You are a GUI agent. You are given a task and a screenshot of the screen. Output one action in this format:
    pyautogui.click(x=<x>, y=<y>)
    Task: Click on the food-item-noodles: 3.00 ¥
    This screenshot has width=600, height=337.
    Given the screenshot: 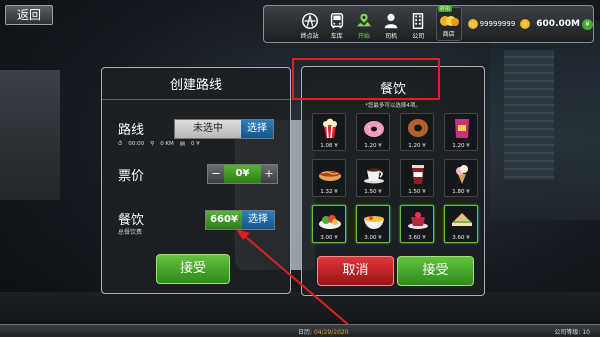 What is the action you would take?
    pyautogui.click(x=373, y=224)
    